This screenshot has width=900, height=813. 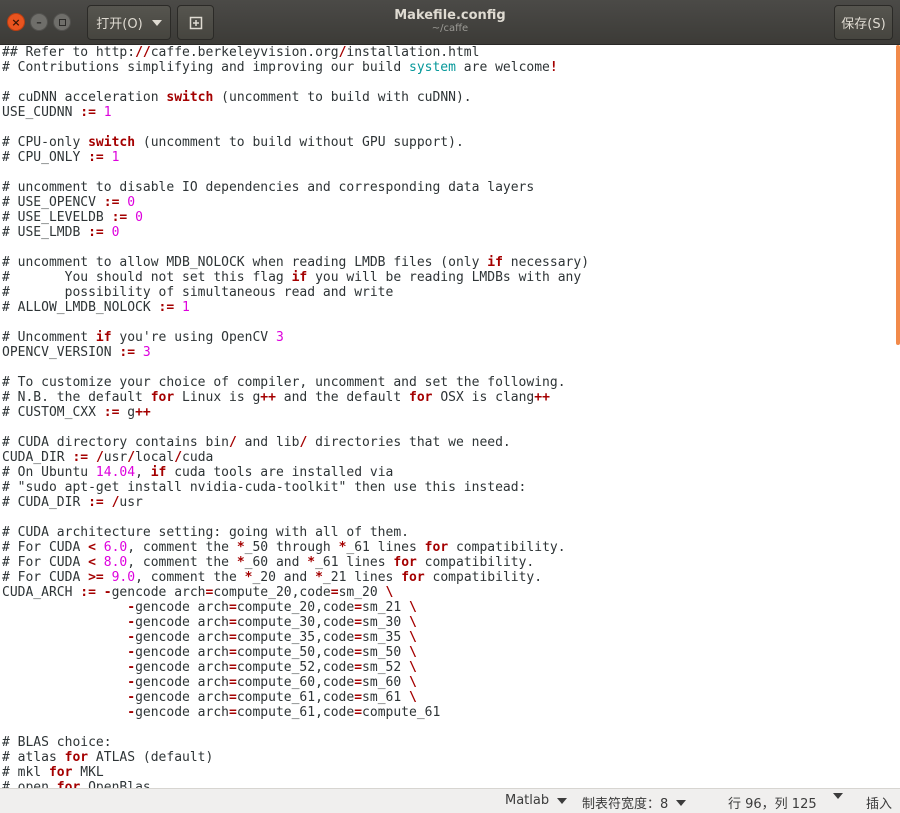 I want to click on code-line: # USE_LEVELDB := 0, so click(x=295, y=217).